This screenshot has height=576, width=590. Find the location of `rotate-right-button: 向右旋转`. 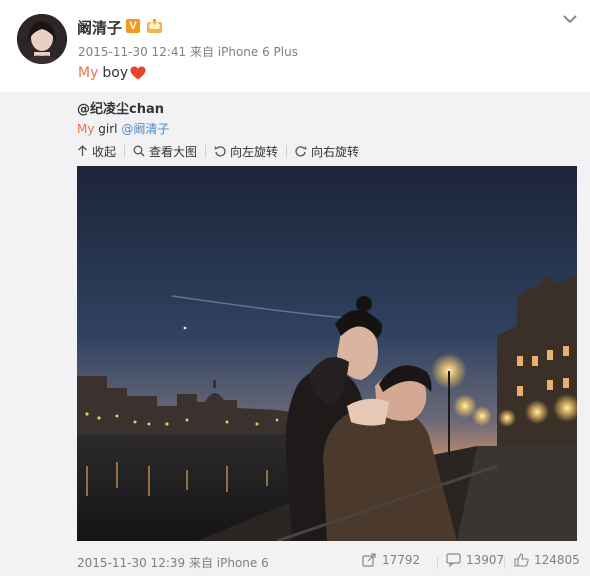

rotate-right-button: 向右旋转 is located at coordinates (327, 151).